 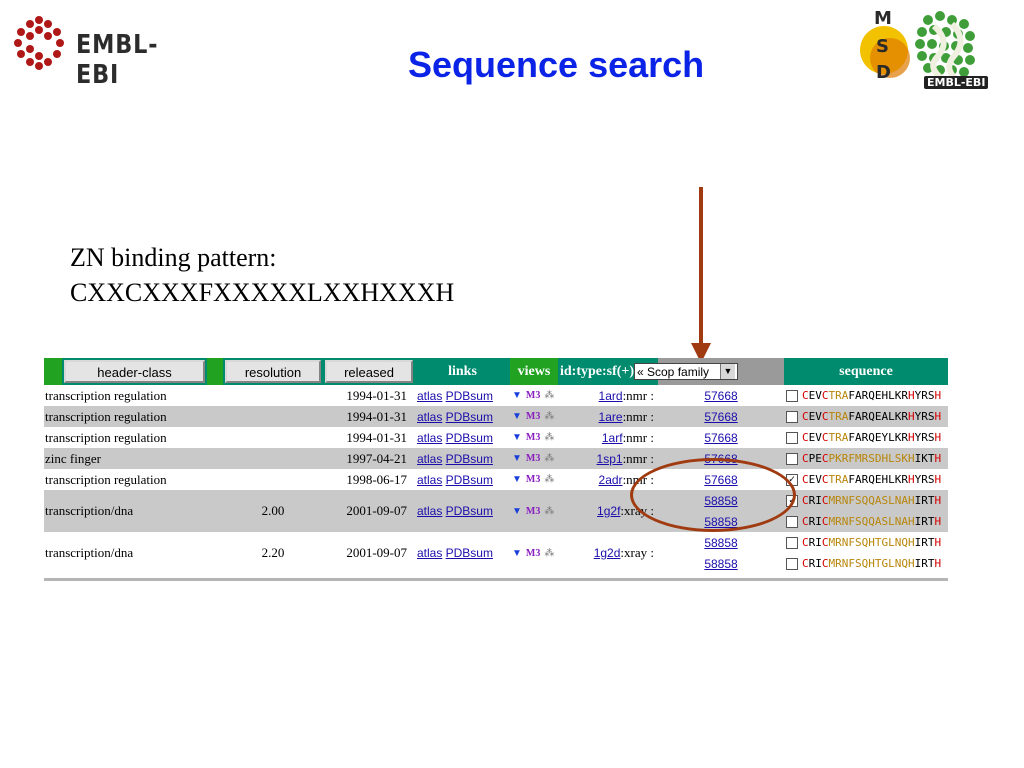 I want to click on header-class-value: transcription regulation, so click(x=133, y=416).